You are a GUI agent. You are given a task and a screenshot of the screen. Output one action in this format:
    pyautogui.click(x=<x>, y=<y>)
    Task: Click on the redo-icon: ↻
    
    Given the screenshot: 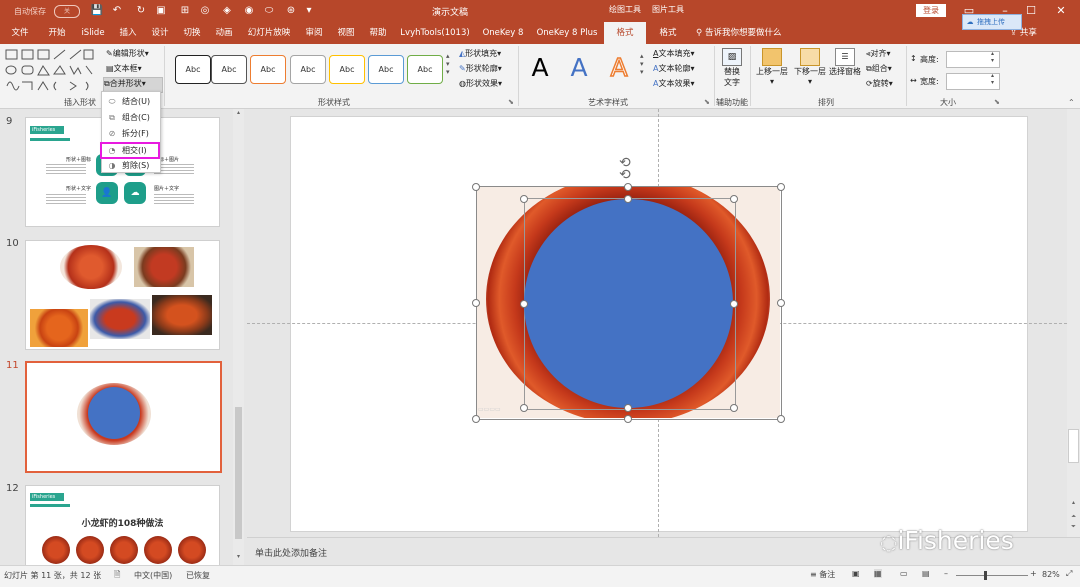 What is the action you would take?
    pyautogui.click(x=141, y=11)
    